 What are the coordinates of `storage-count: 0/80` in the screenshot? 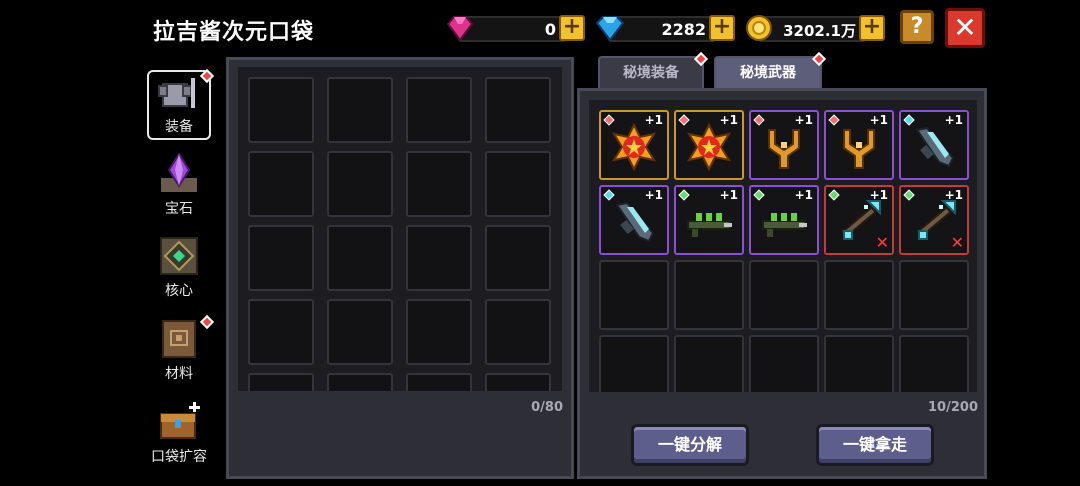 It's located at (547, 407).